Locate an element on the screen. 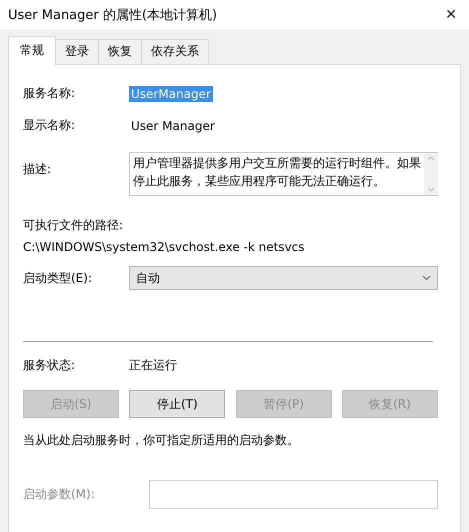 This screenshot has height=532, width=469. field-value: User Manager is located at coordinates (173, 126).